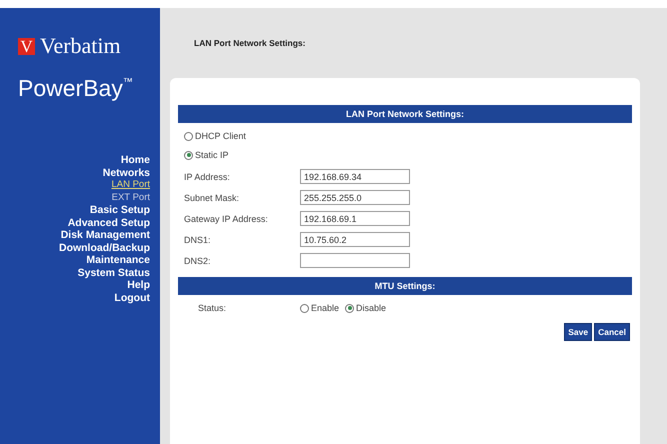  Describe the element at coordinates (408, 155) in the screenshot. I see `mode-option: Static IP` at that location.